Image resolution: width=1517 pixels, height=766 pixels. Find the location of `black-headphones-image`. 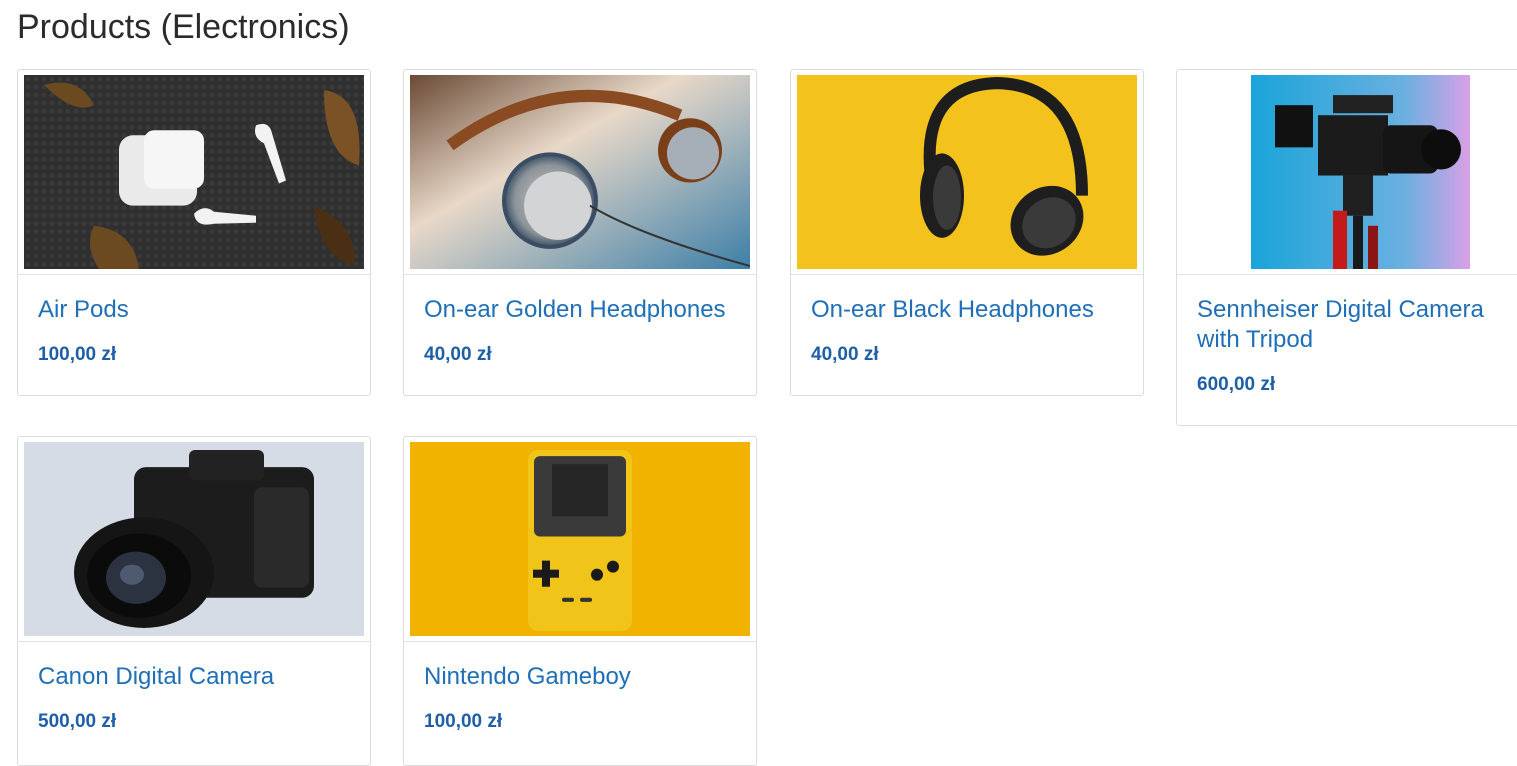

black-headphones-image is located at coordinates (967, 172).